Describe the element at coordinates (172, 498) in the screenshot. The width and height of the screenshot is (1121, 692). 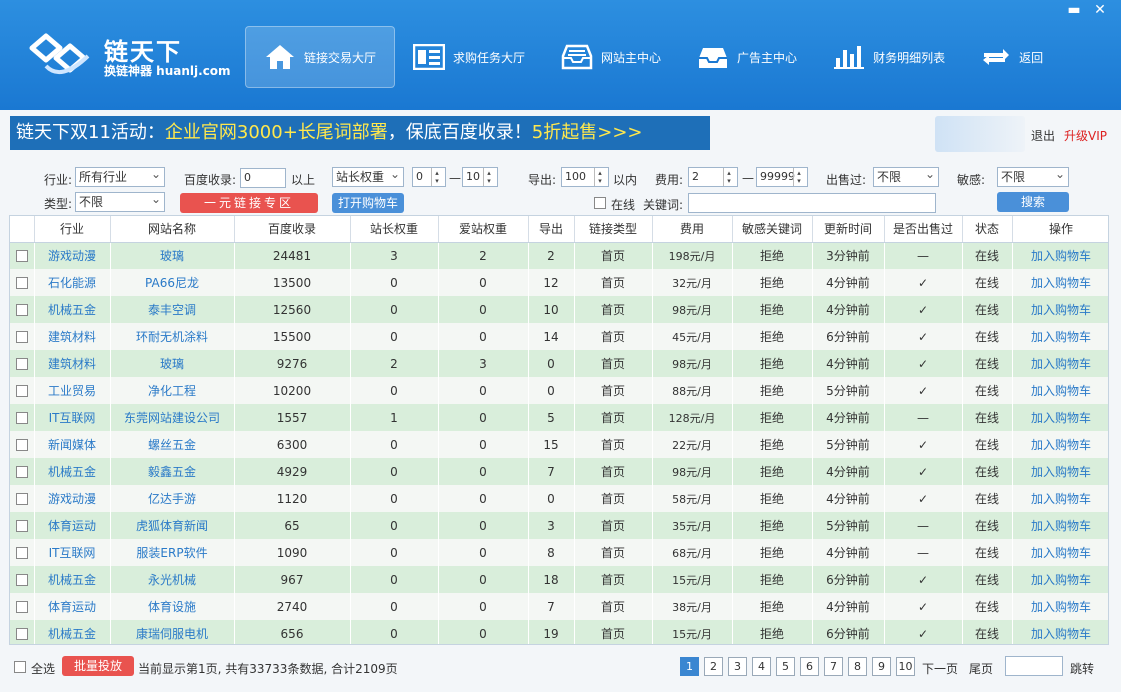
I see `site-name-link: 亿达手游` at that location.